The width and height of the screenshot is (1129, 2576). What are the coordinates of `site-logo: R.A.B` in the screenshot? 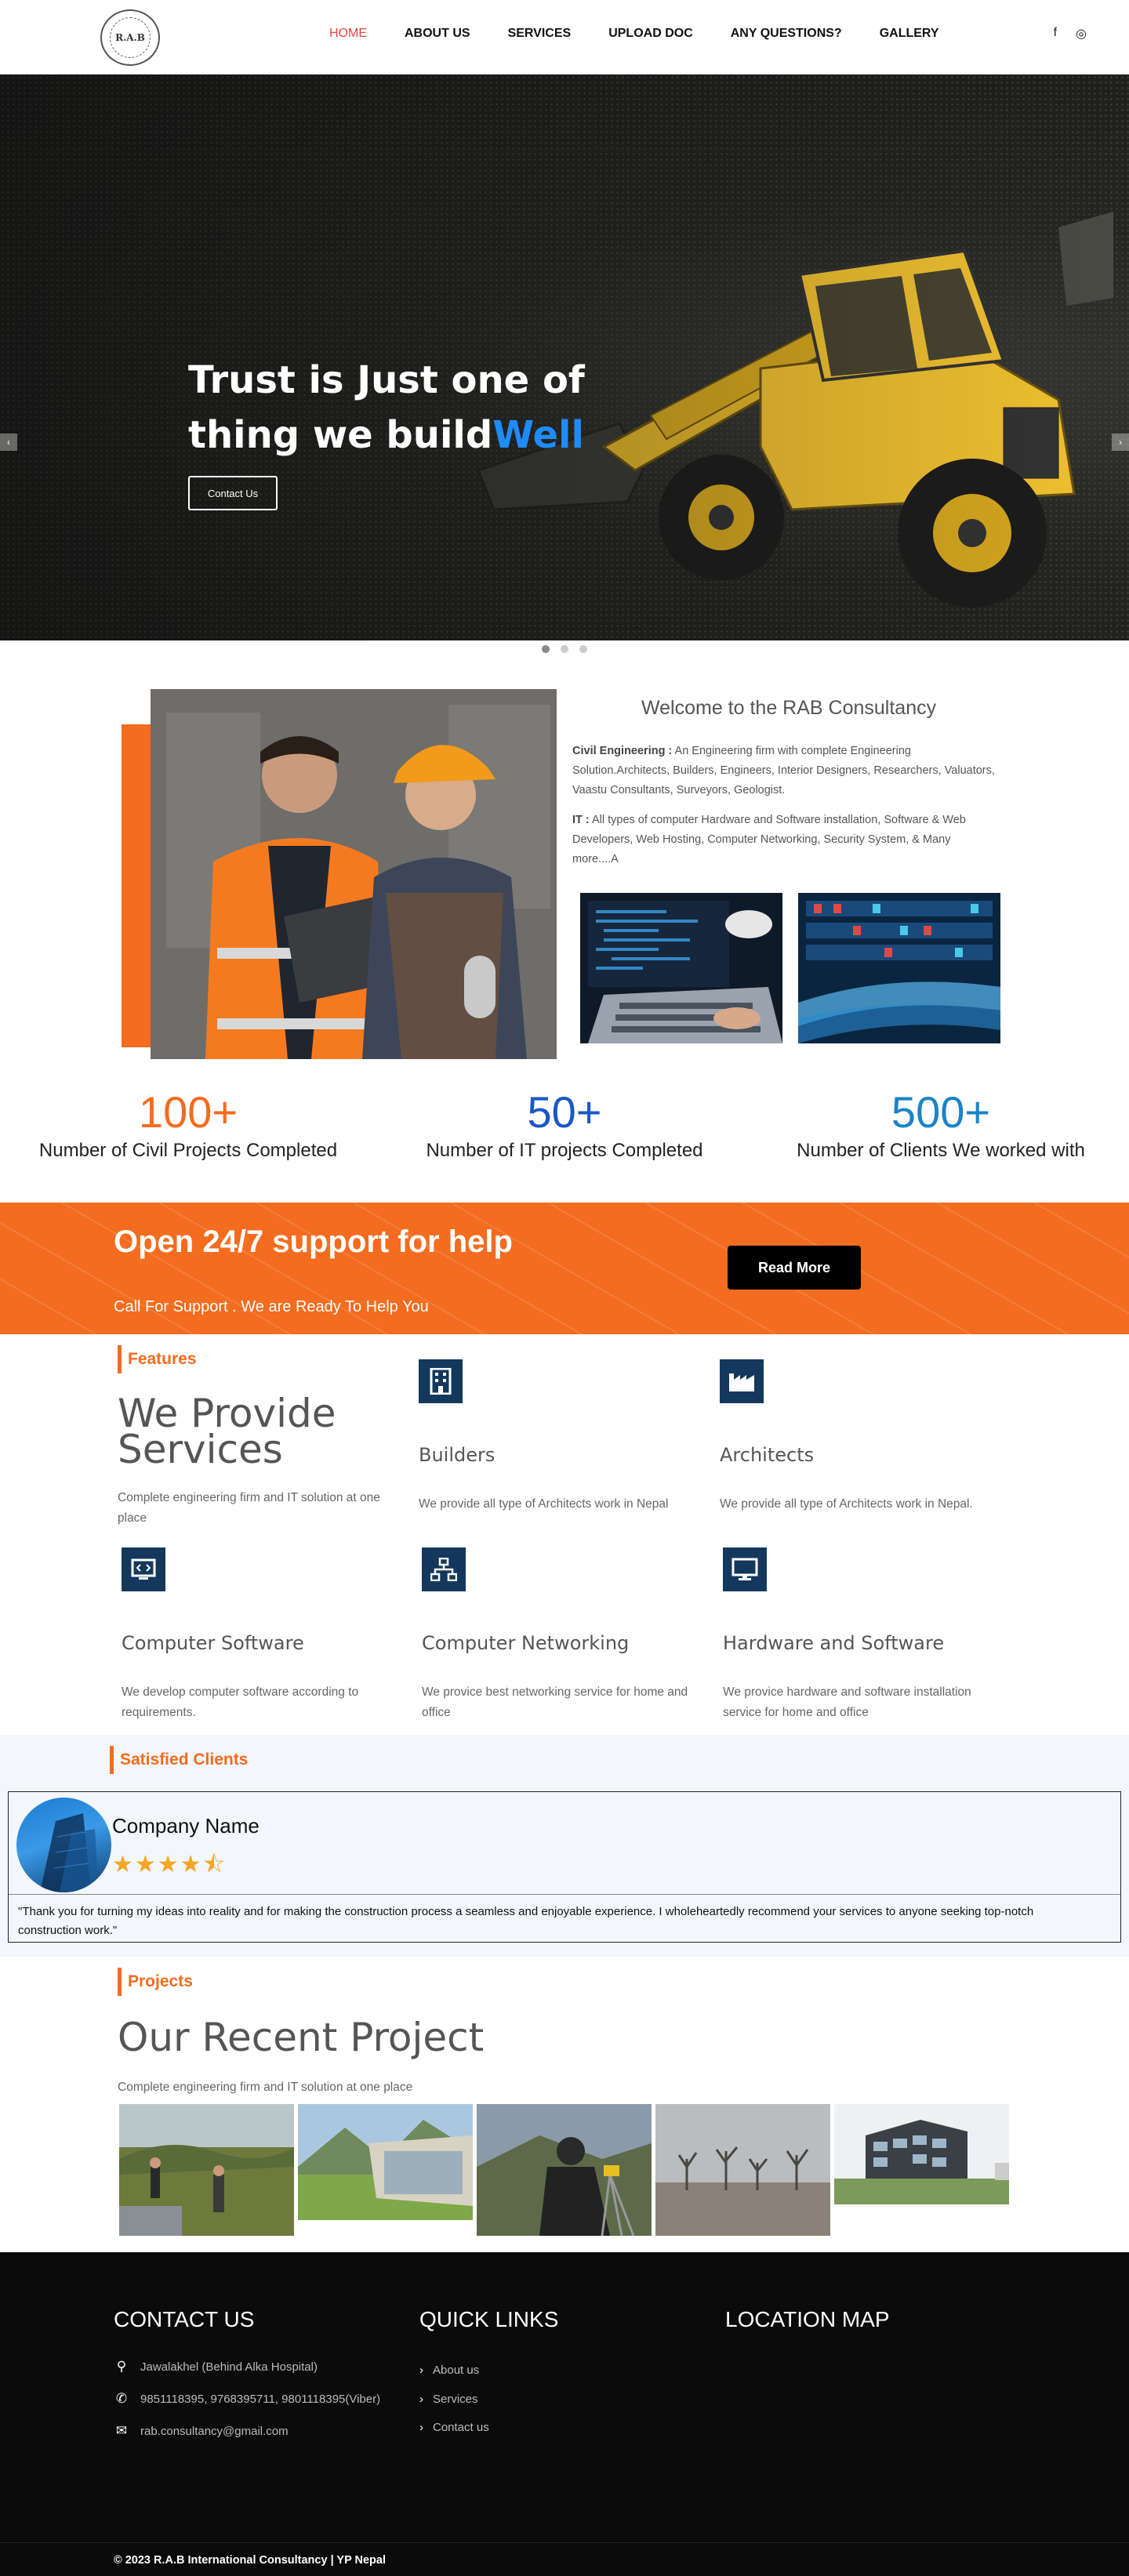 It's located at (130, 38).